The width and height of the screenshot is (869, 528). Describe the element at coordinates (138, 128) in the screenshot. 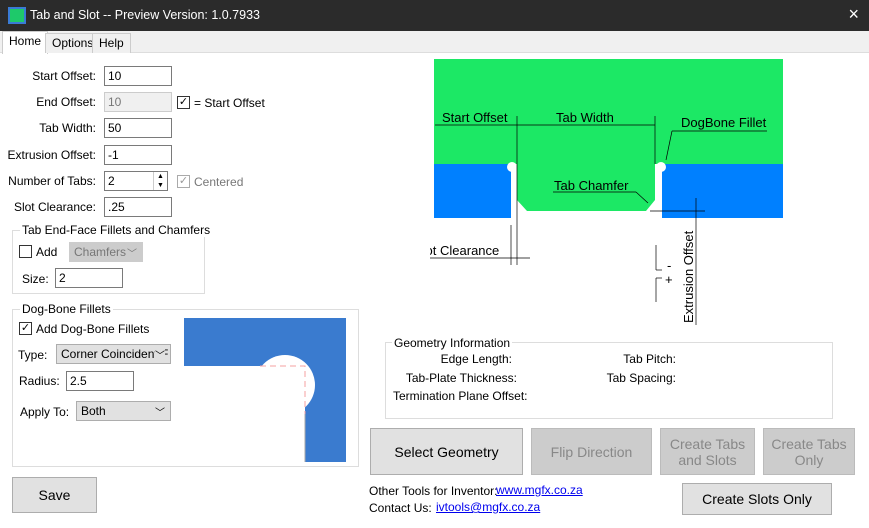

I see `tab-width-input: 50` at that location.